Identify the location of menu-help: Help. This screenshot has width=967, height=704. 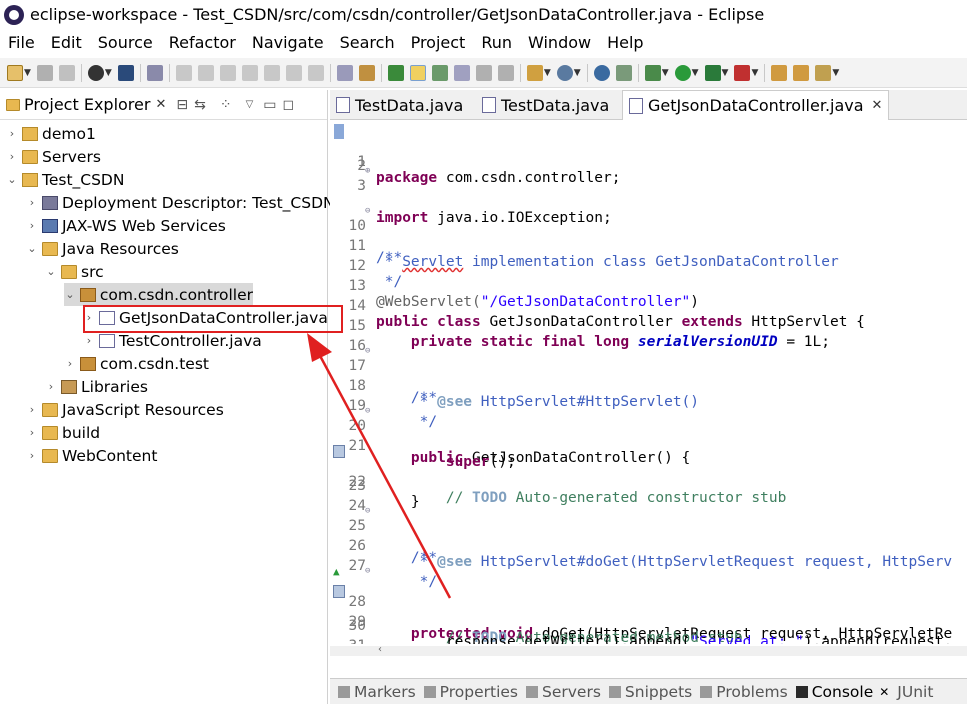
(625, 42).